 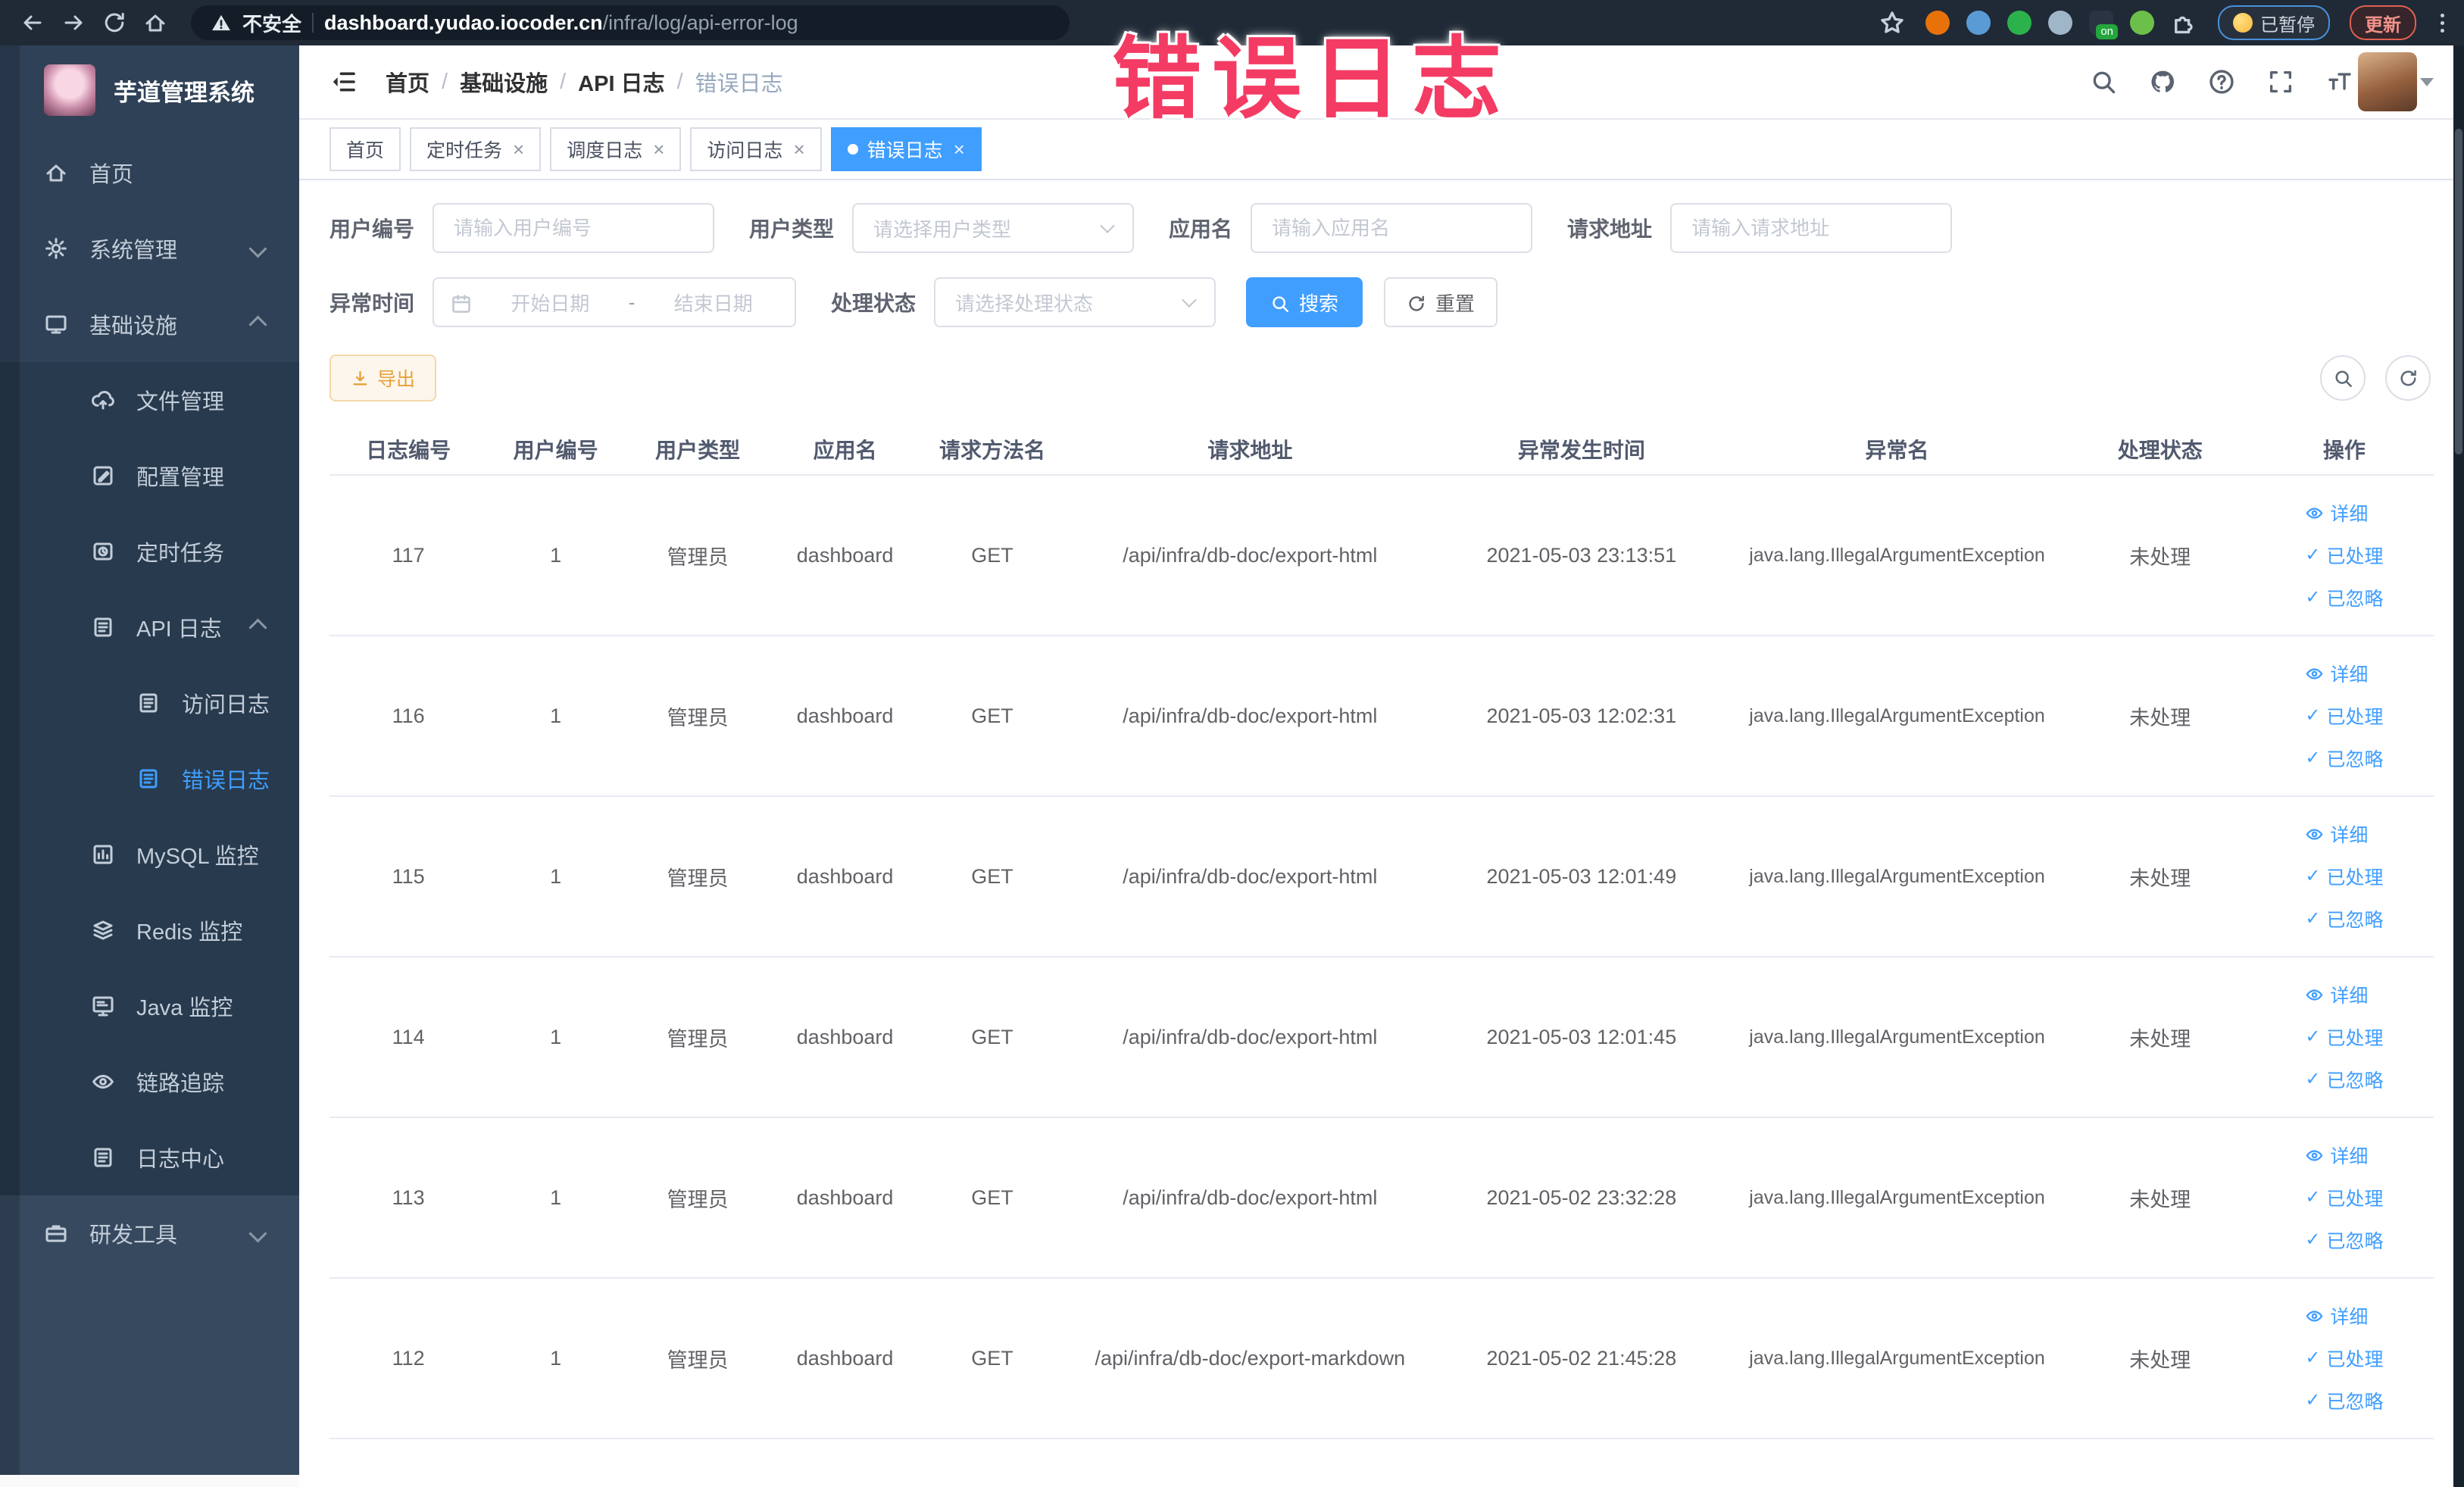 What do you see at coordinates (73, 22) in the screenshot?
I see `arrow-right-button` at bounding box center [73, 22].